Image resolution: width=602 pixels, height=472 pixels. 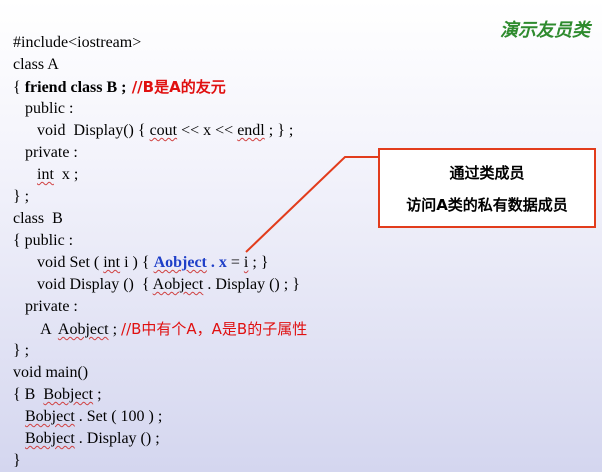 I want to click on callout-box: 通过类成员 访问A类的私有数据成员, so click(x=487, y=188).